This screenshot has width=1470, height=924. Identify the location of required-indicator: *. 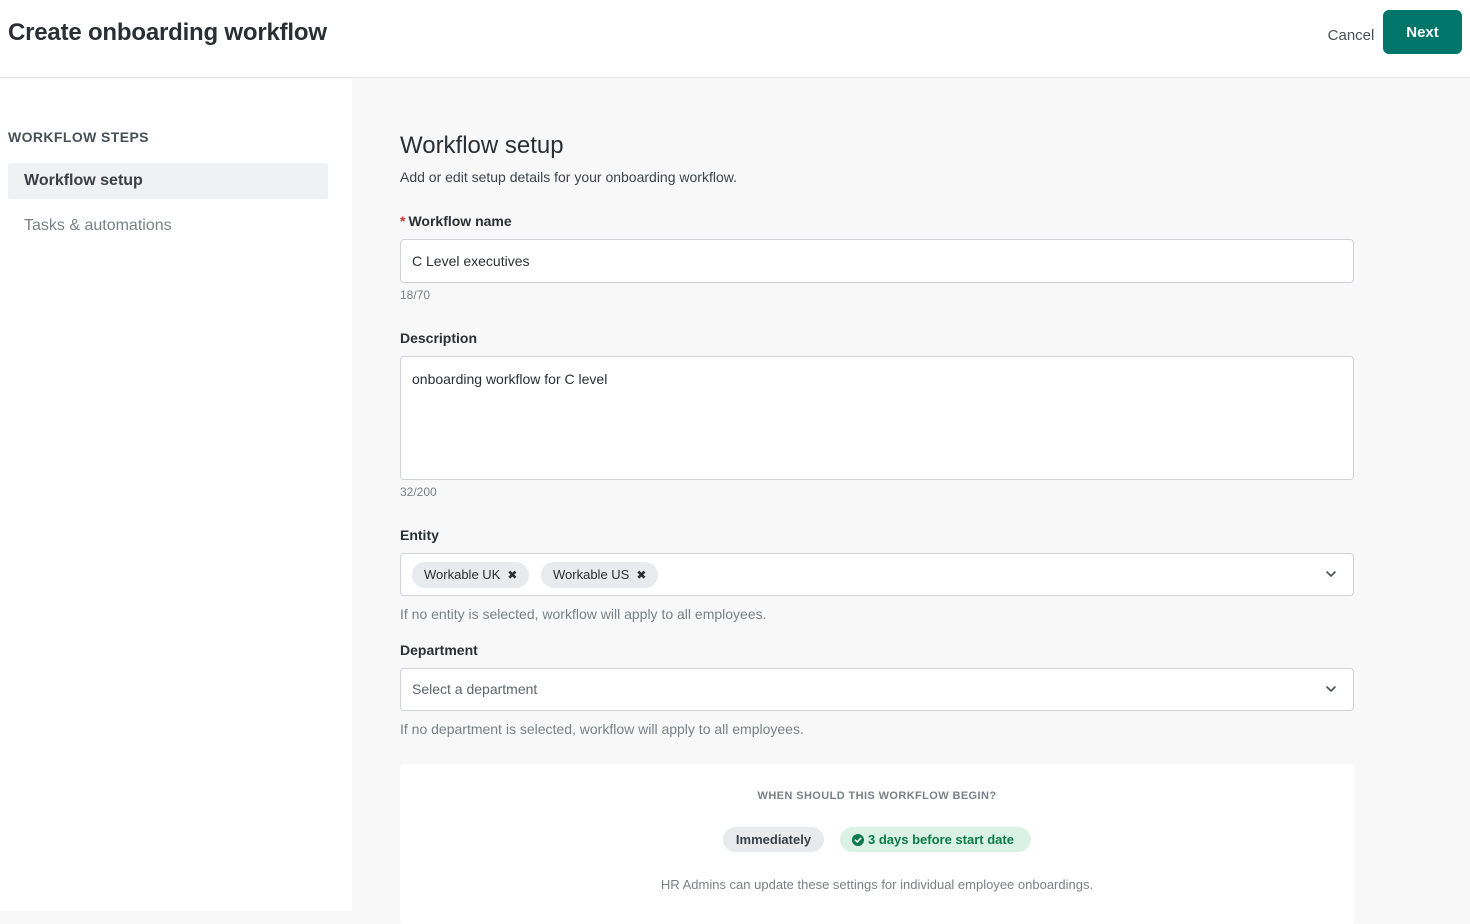
(403, 221).